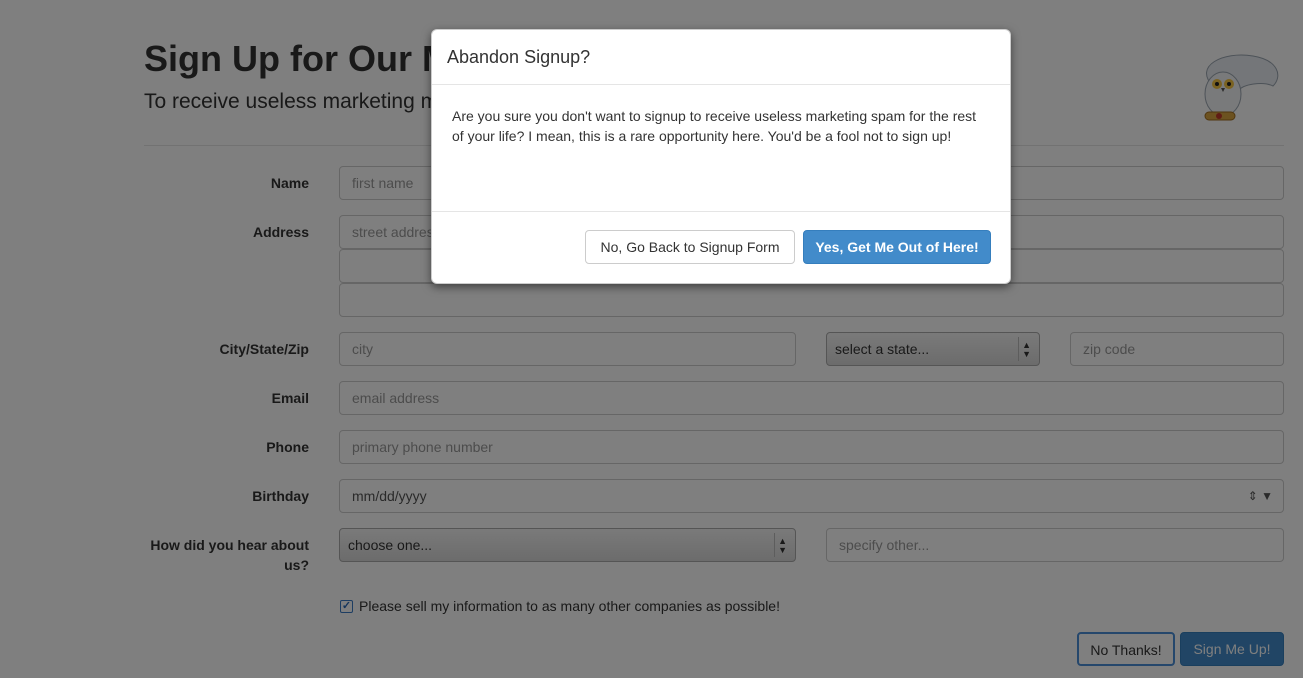 This screenshot has height=678, width=1303. What do you see at coordinates (690, 247) in the screenshot?
I see `go-back-button: No, Go Back to Signup Form` at bounding box center [690, 247].